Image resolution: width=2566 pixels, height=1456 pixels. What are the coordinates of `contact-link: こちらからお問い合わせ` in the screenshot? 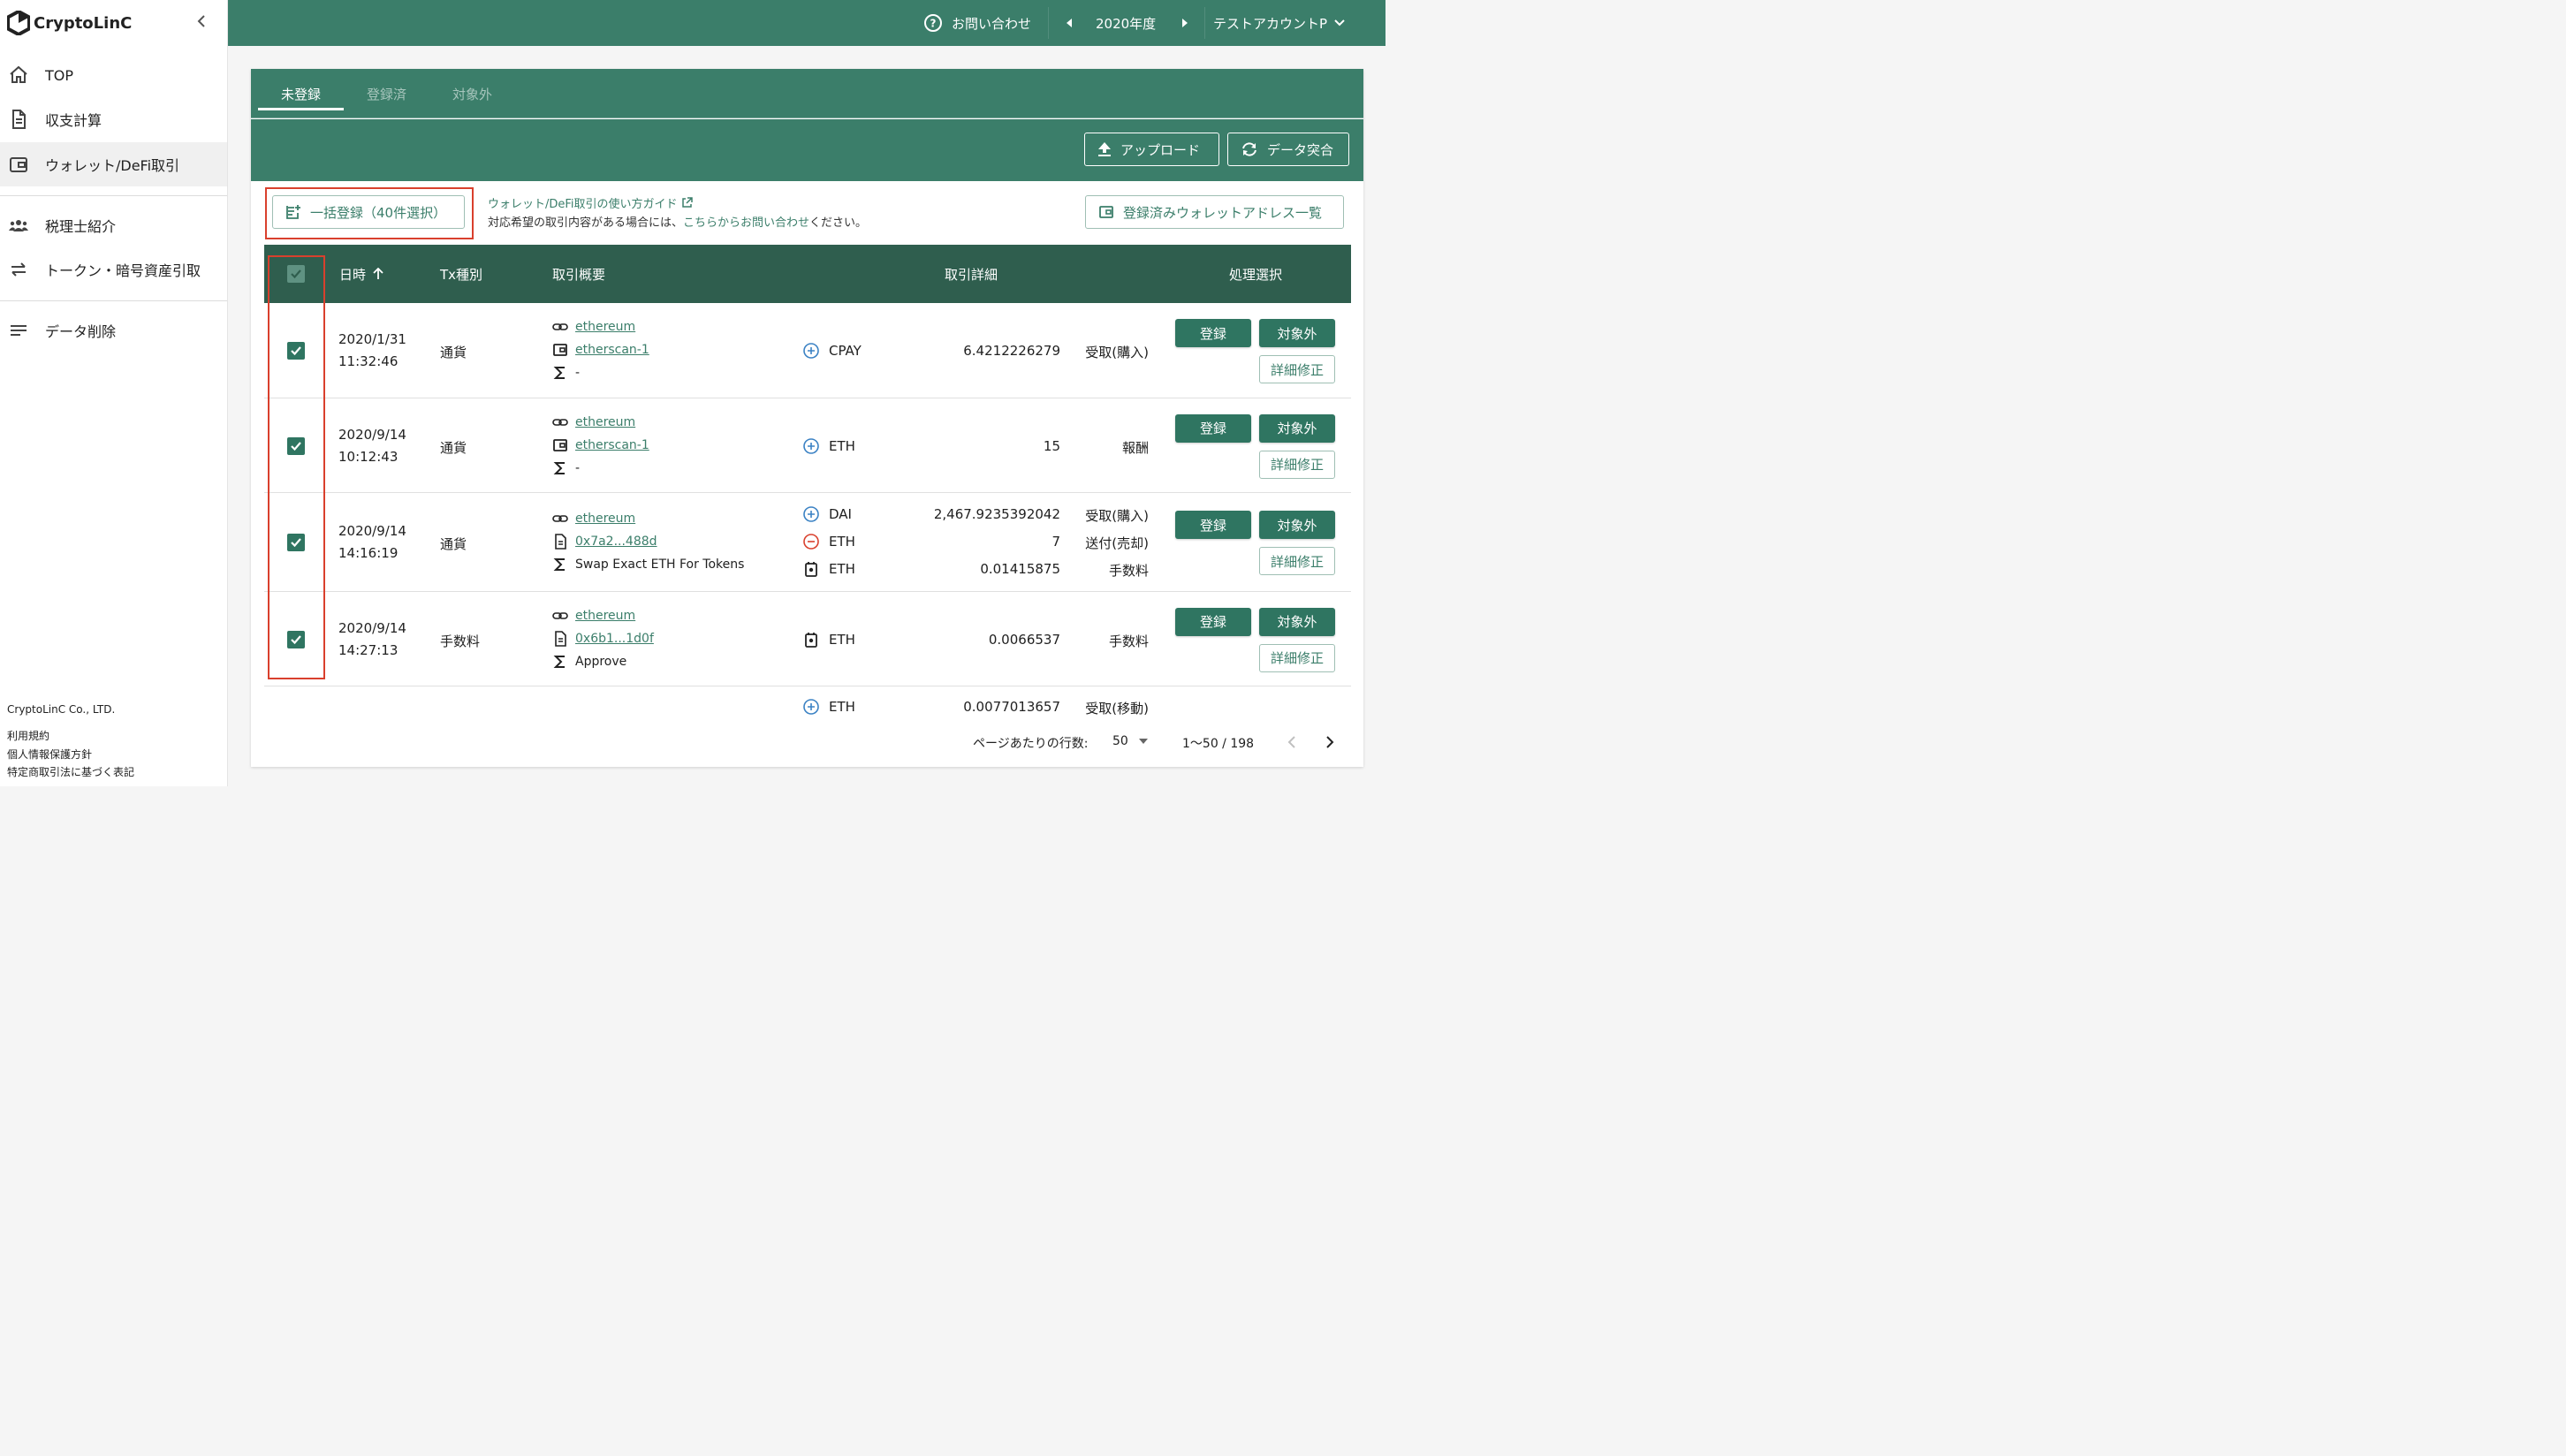 It's located at (746, 223).